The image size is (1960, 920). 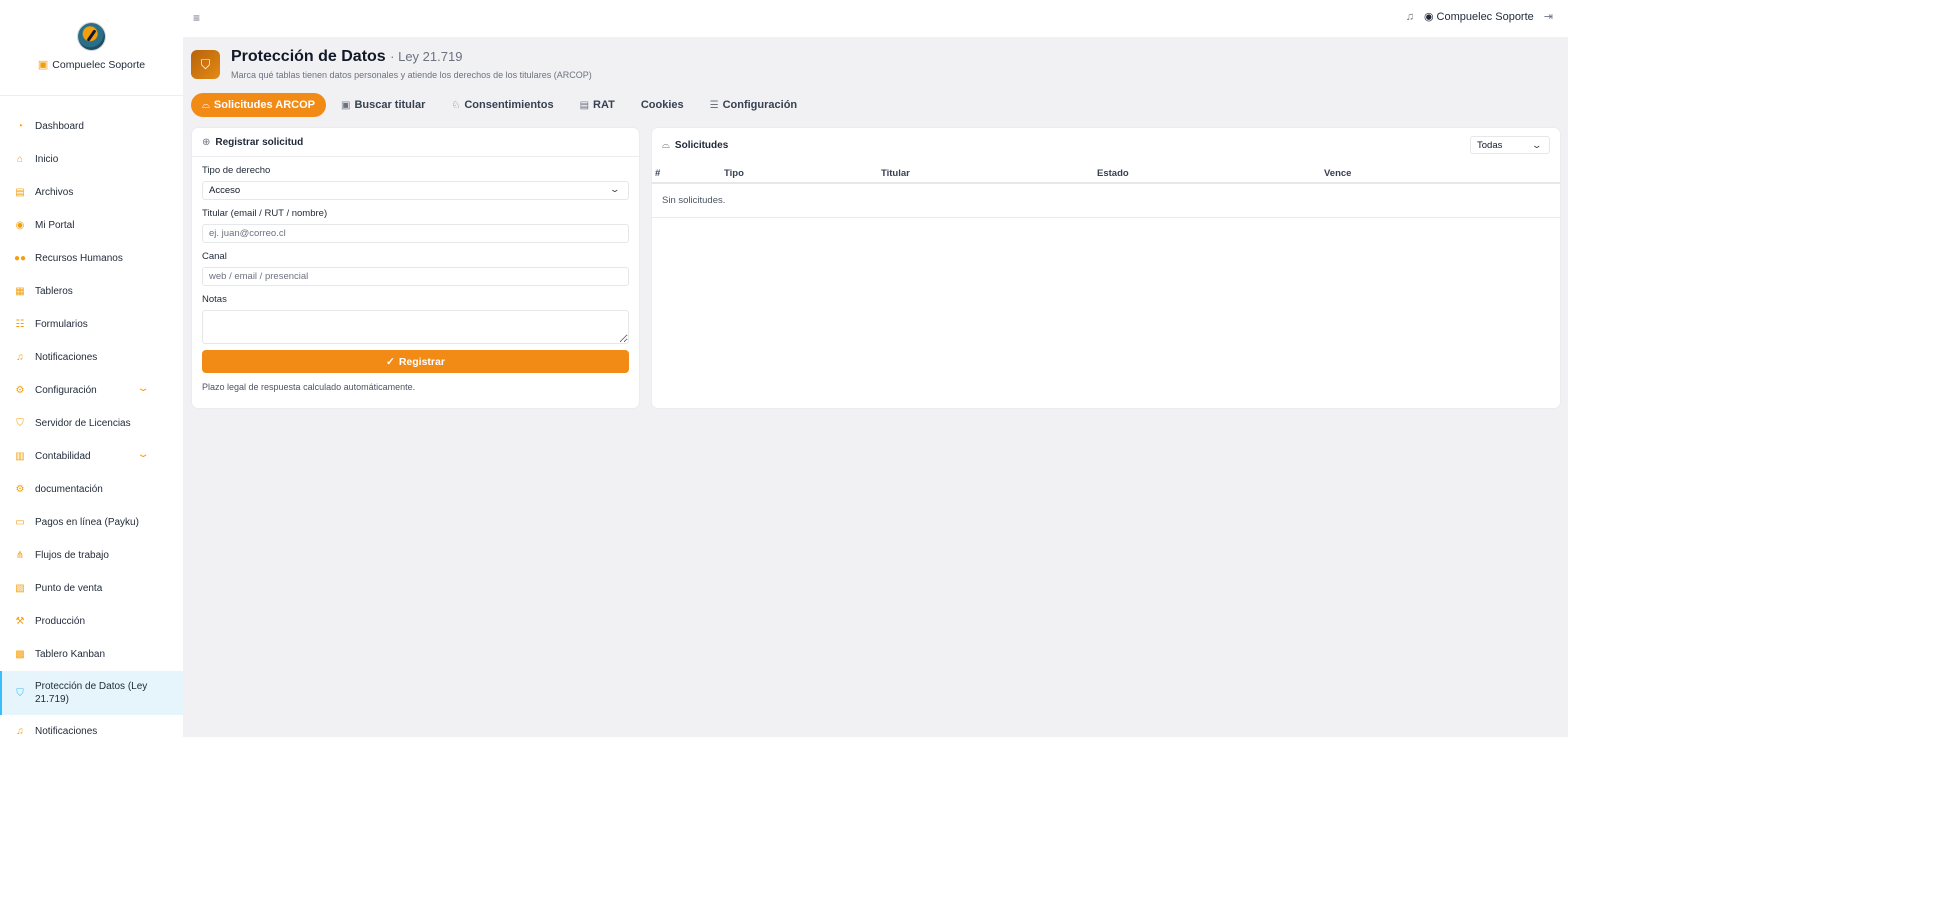 I want to click on sidebar-item-produccion: ⚒ Producción, so click(x=91, y=621).